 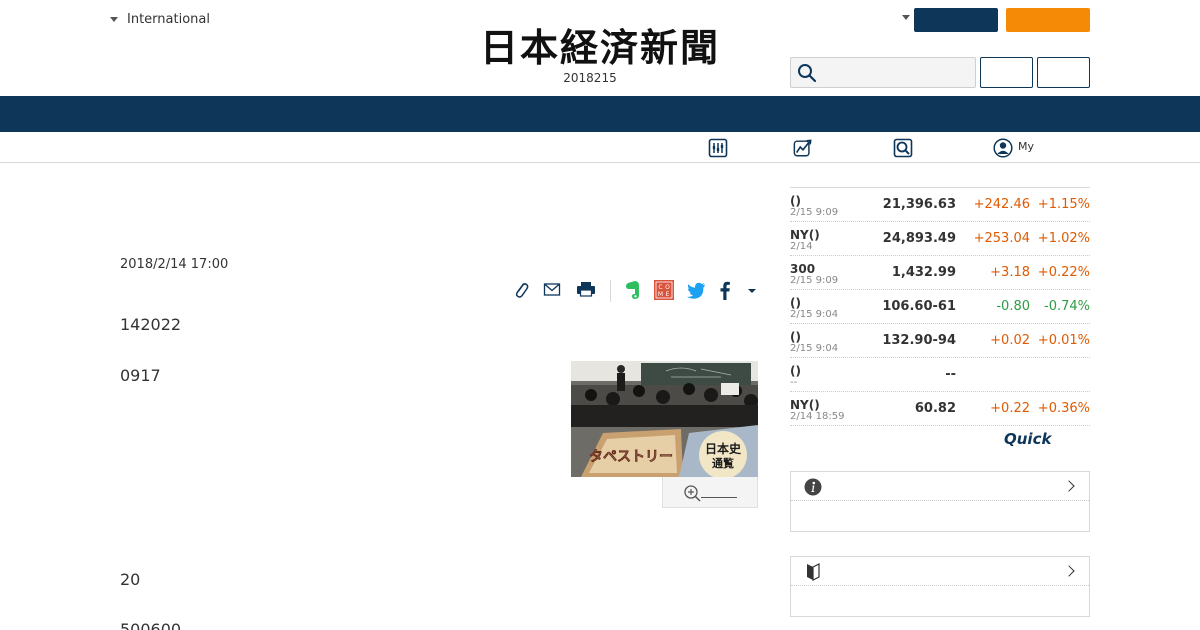 I want to click on twitter-icon, so click(x=696, y=290).